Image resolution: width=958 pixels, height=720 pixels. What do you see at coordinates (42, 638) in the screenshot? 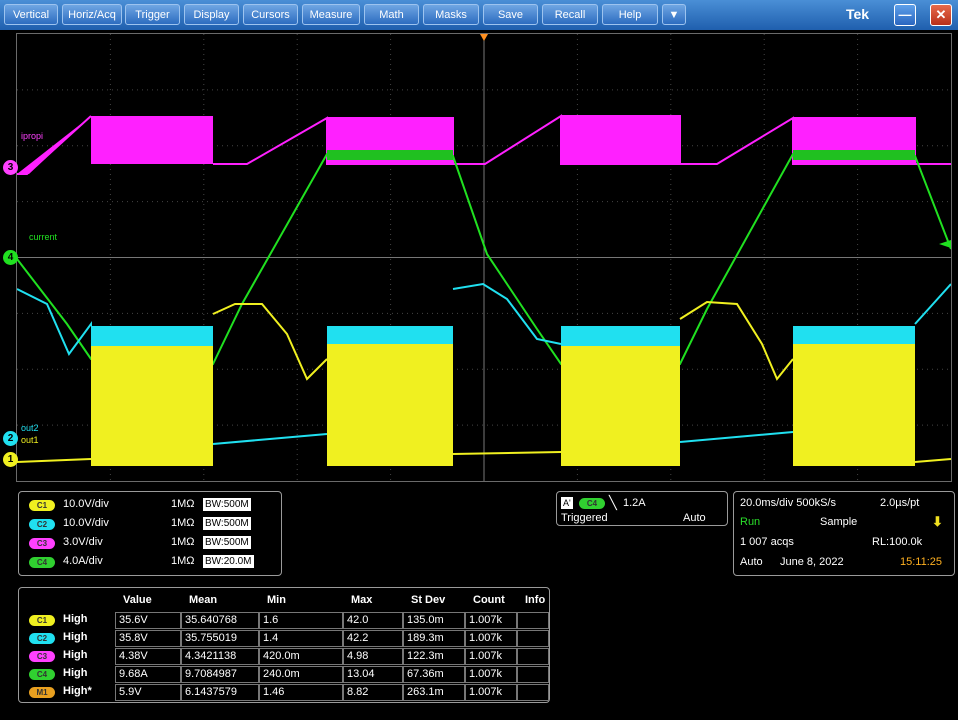
I see `meas-source-tag: C2` at bounding box center [42, 638].